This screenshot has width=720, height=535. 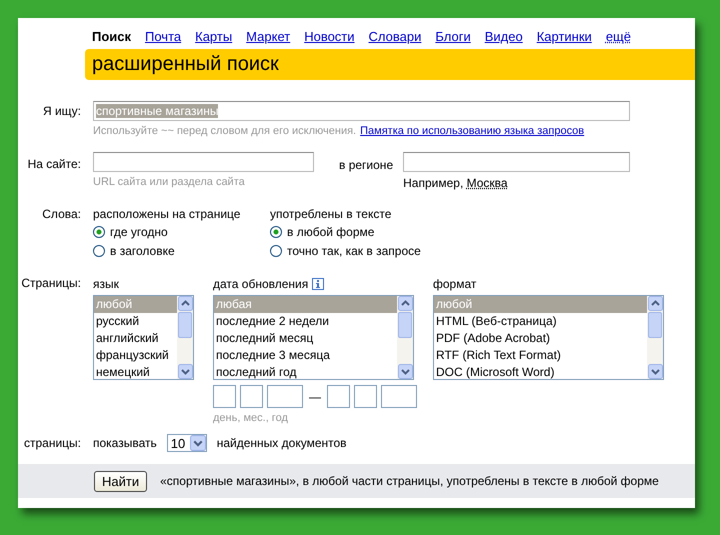 I want to click on site-field, so click(x=203, y=162).